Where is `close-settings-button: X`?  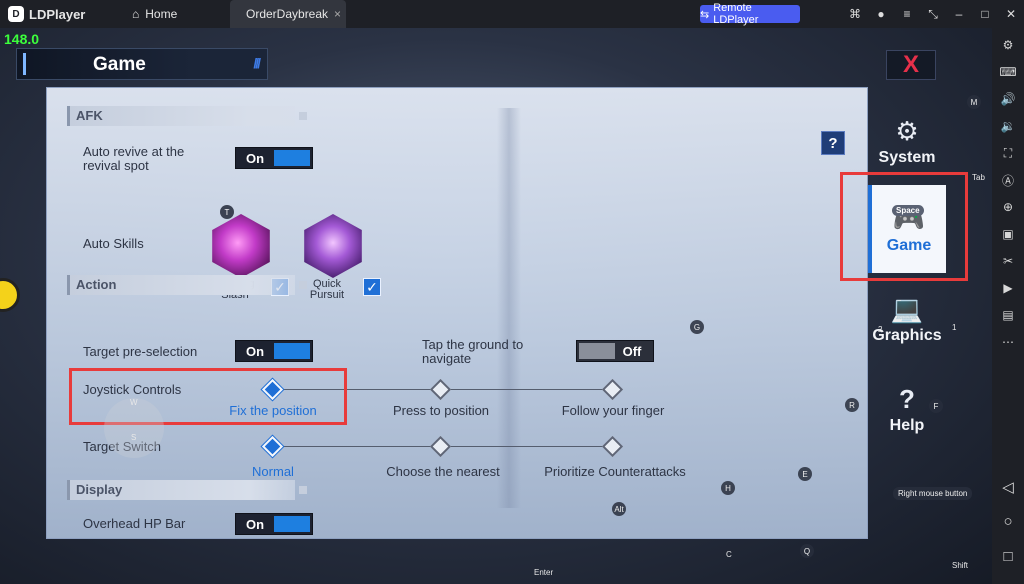 close-settings-button: X is located at coordinates (911, 65).